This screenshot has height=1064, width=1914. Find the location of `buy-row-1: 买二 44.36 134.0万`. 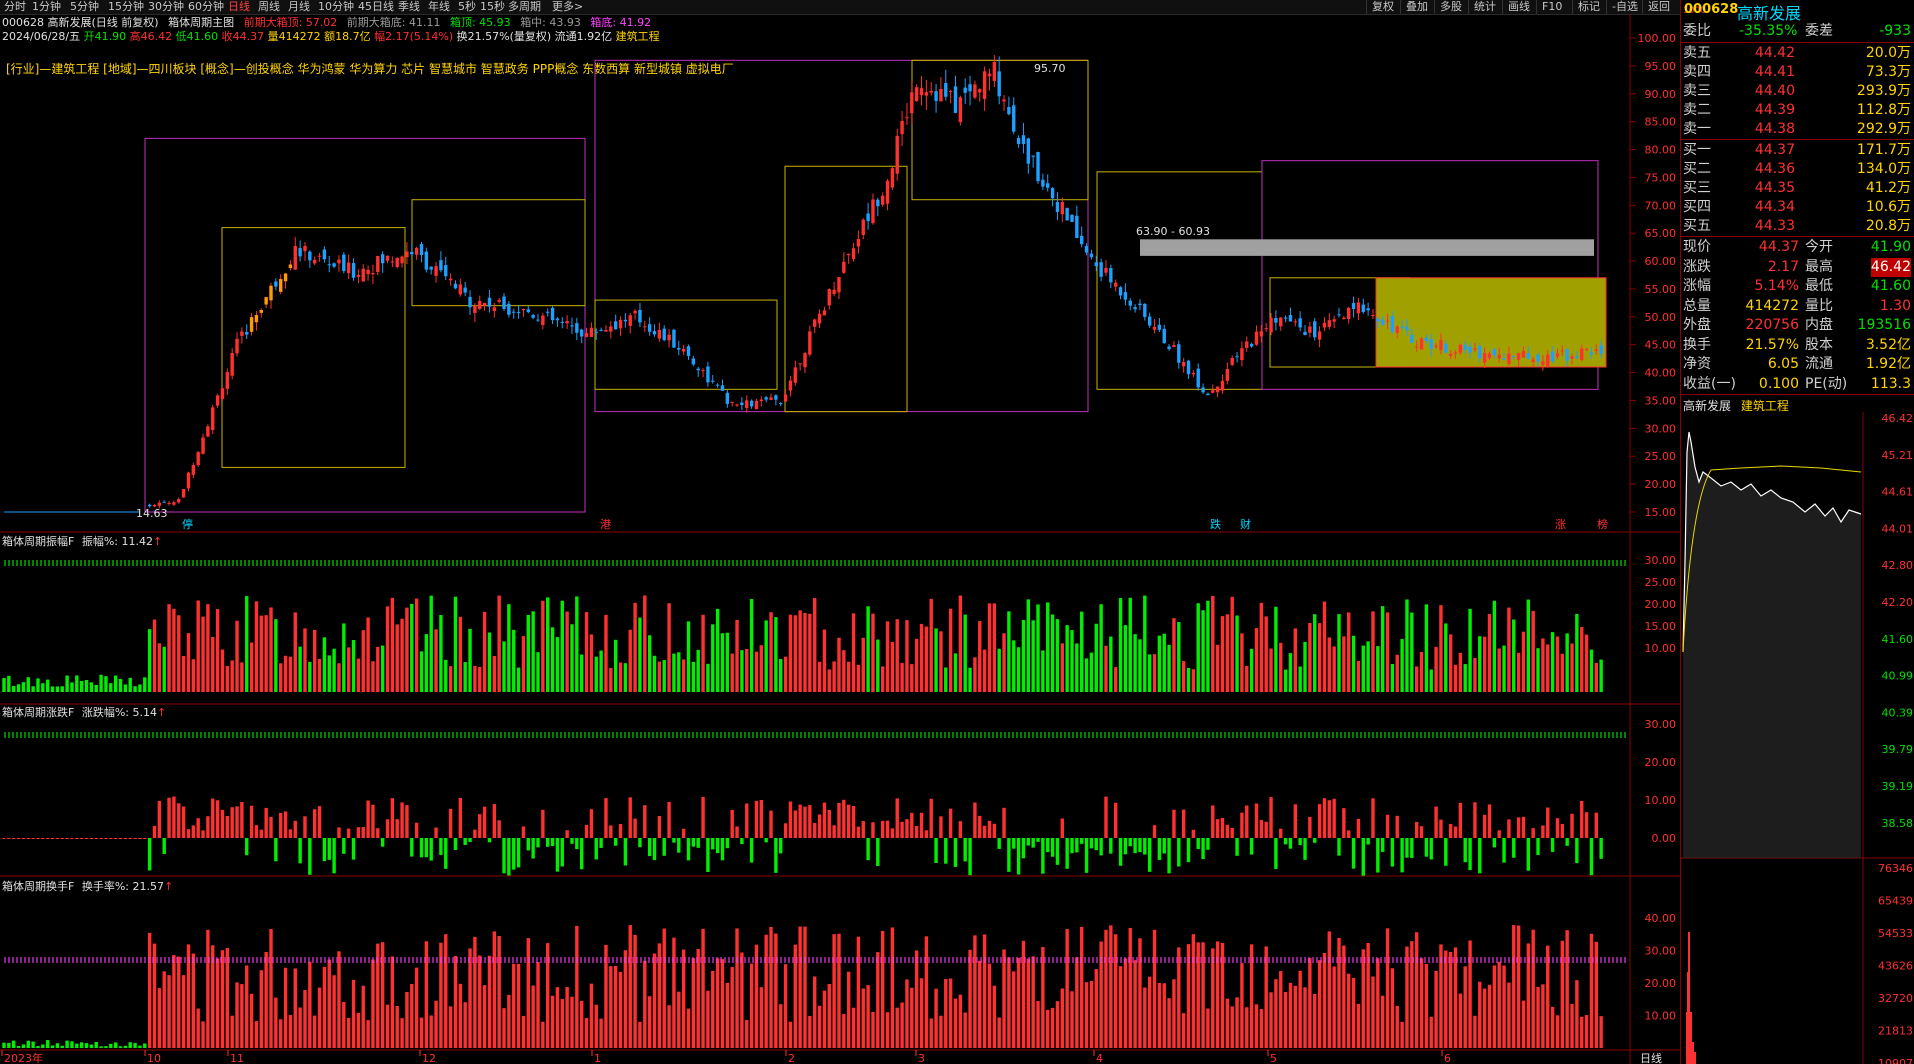

buy-row-1: 买二 44.36 134.0万 is located at coordinates (1797, 169).